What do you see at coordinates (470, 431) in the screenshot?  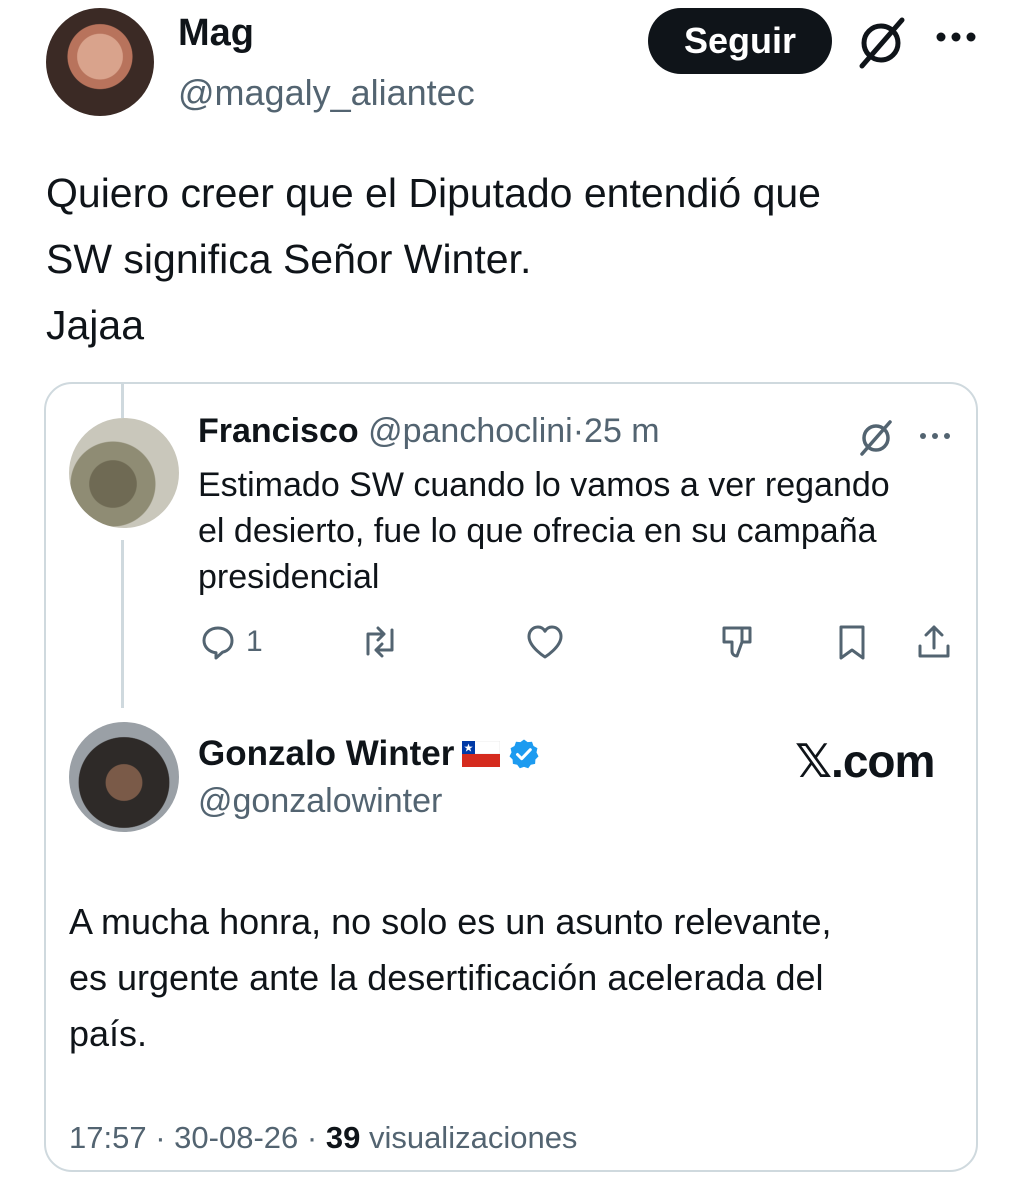 I see `reply-author-handle: @panchoclini` at bounding box center [470, 431].